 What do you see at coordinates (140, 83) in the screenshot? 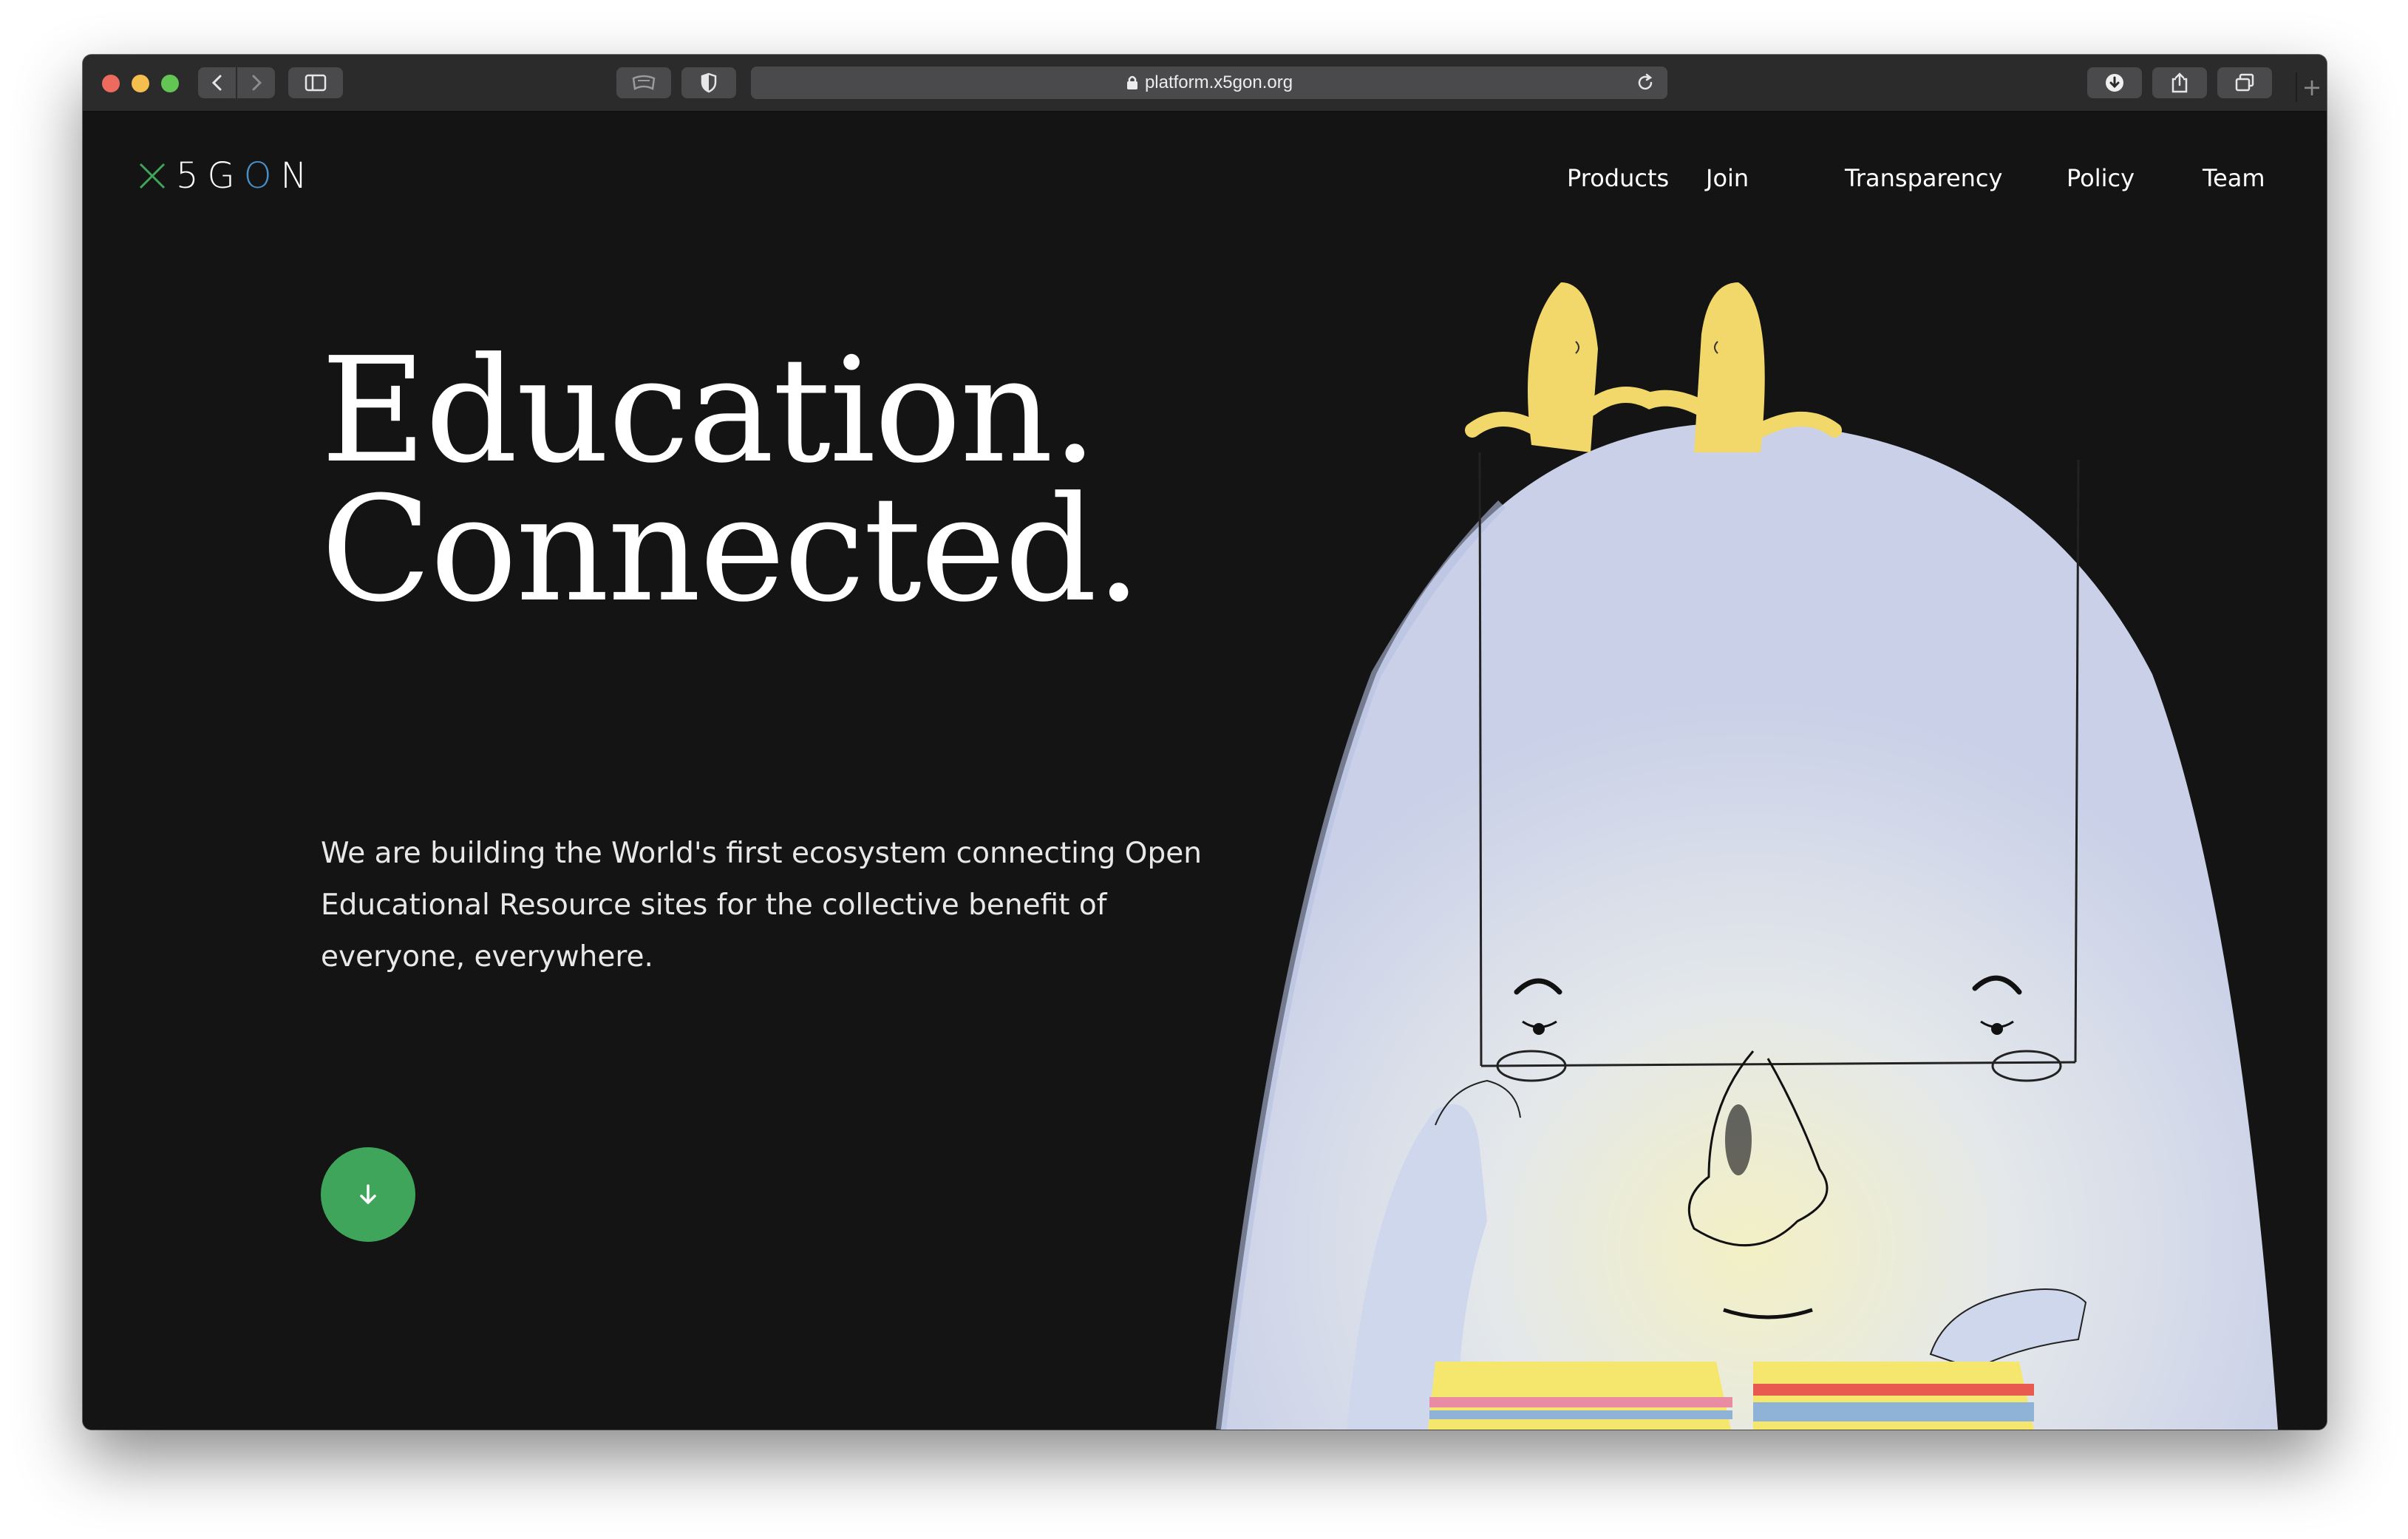
I see `minimize-window-button` at bounding box center [140, 83].